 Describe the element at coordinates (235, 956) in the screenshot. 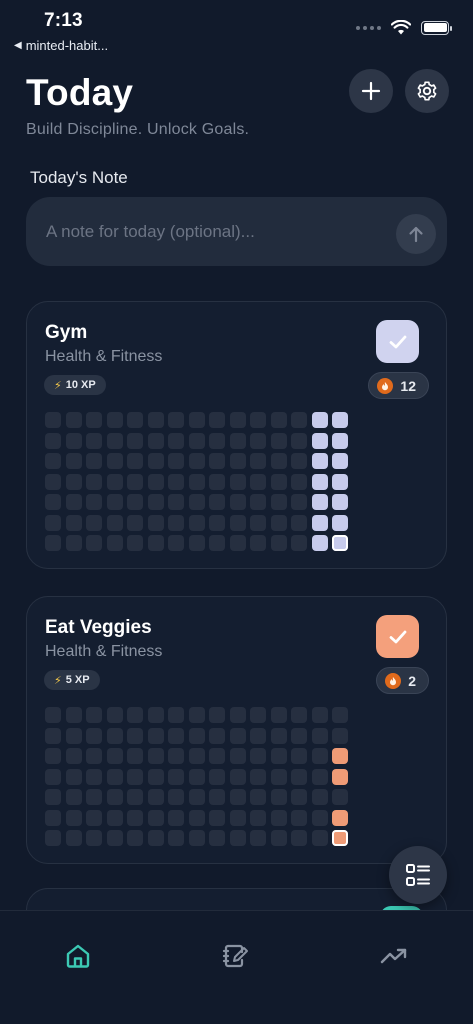

I see `tab-journal` at that location.